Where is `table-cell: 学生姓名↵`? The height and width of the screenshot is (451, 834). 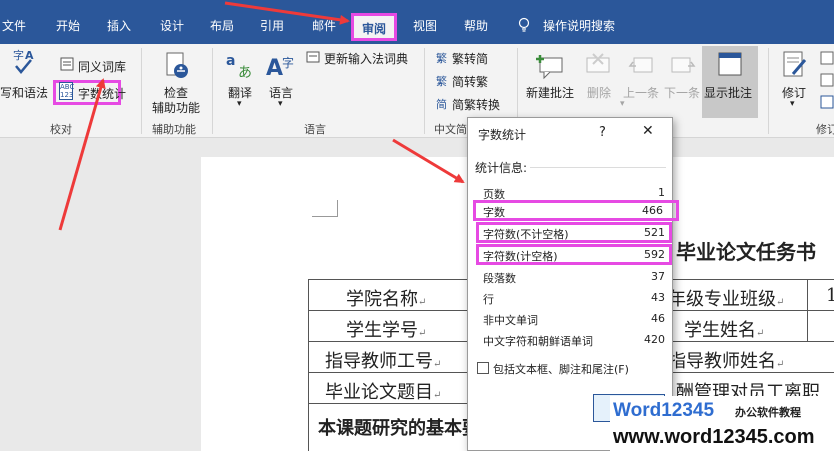 table-cell: 学生姓名↵ is located at coordinates (724, 330).